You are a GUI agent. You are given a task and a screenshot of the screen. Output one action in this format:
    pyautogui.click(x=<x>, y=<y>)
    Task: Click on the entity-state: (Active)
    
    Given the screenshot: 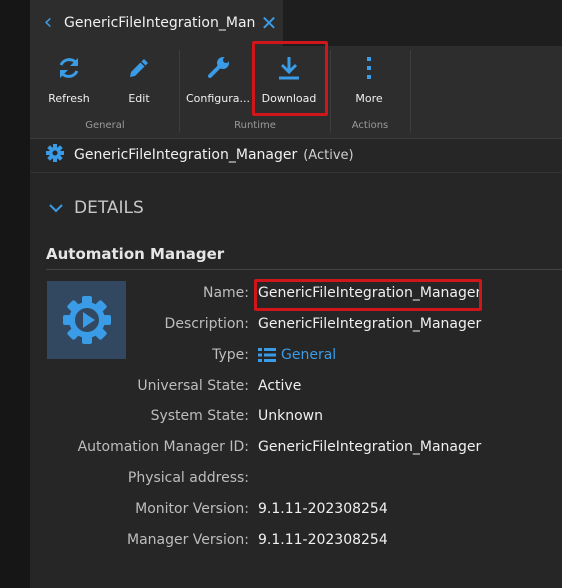 What is the action you would take?
    pyautogui.click(x=328, y=155)
    